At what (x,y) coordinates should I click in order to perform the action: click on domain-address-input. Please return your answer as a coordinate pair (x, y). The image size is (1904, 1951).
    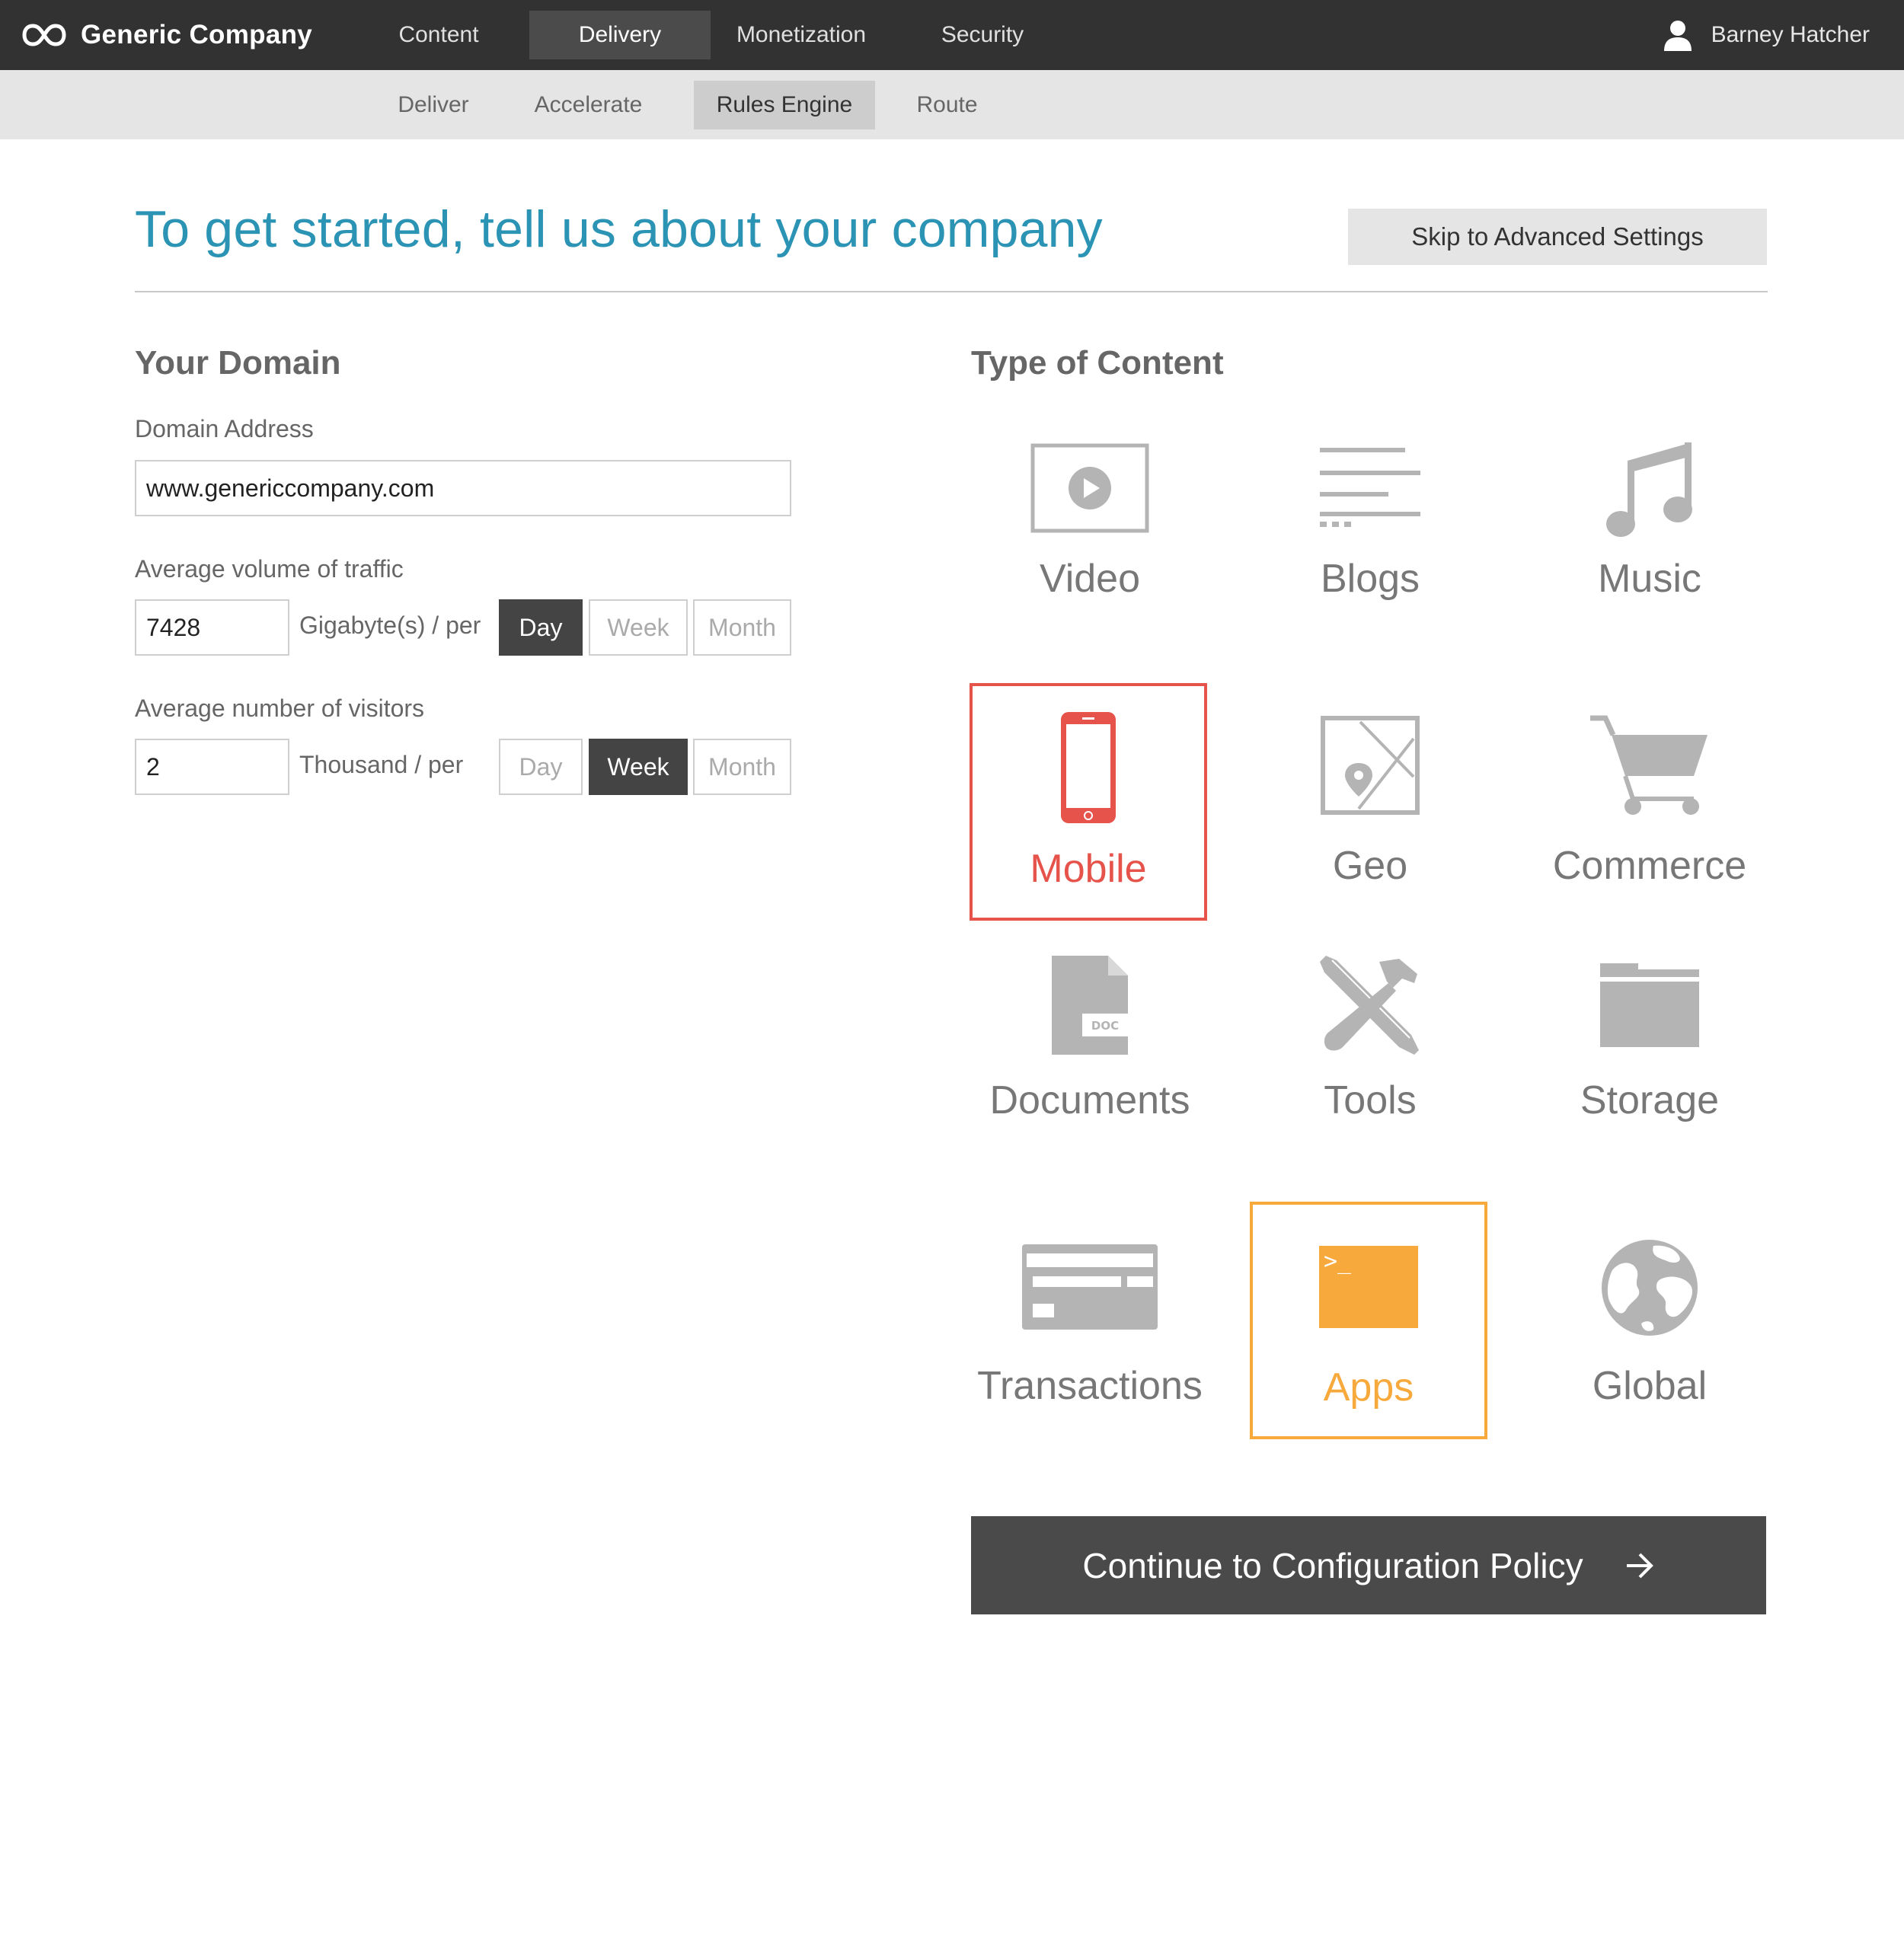
    Looking at the image, I should click on (463, 488).